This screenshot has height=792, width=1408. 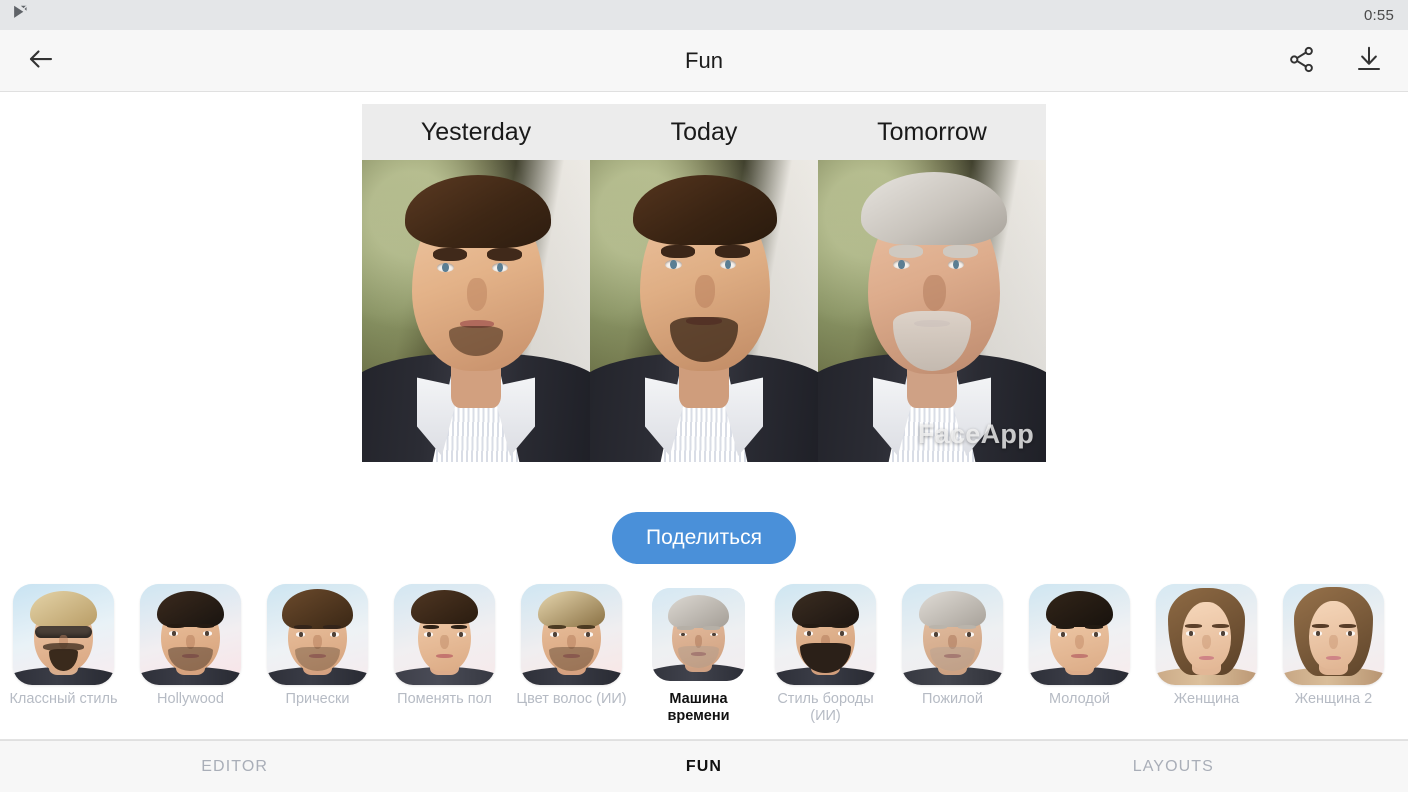 I want to click on toolbar-left, so click(x=41, y=61).